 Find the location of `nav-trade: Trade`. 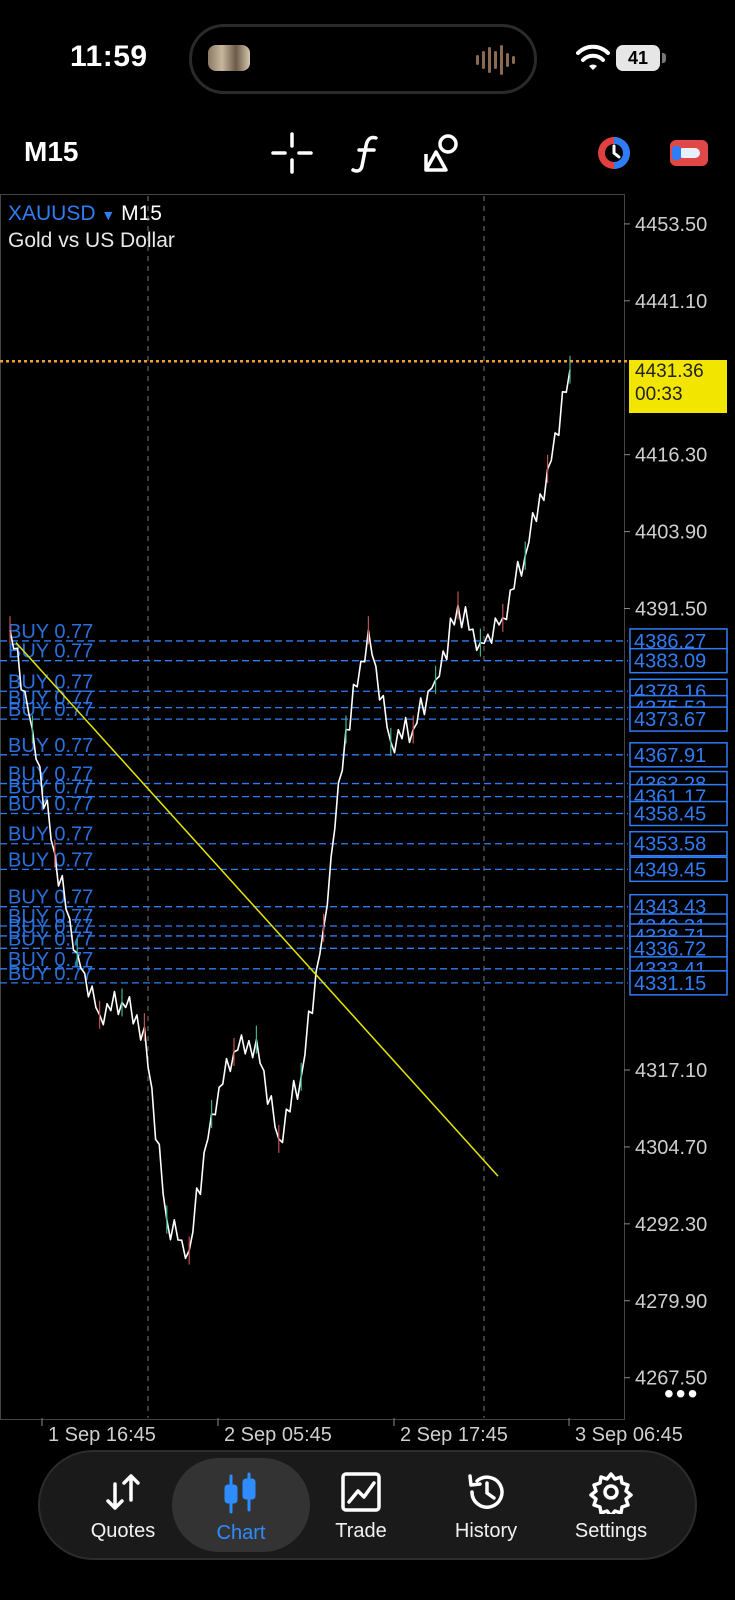

nav-trade: Trade is located at coordinates (361, 1505).